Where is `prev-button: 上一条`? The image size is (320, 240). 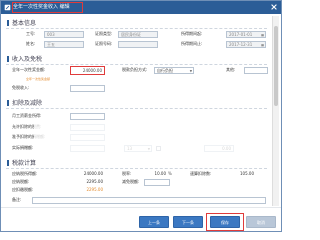 prev-button: 上一条 is located at coordinates (154, 222).